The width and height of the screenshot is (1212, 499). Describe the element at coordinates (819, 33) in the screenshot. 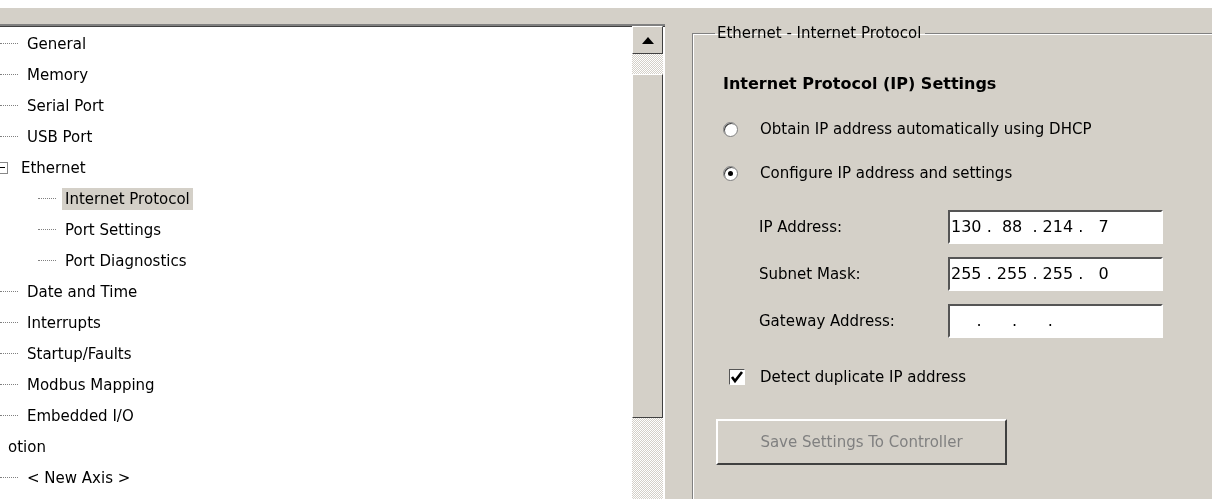

I see `group-title: Ethernet - Internet Protocol` at that location.